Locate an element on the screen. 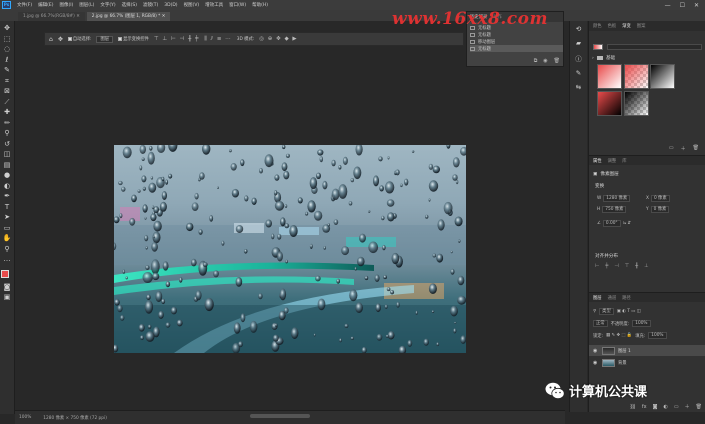 This screenshot has height=424, width=705. foreground-color is located at coordinates (5, 273).